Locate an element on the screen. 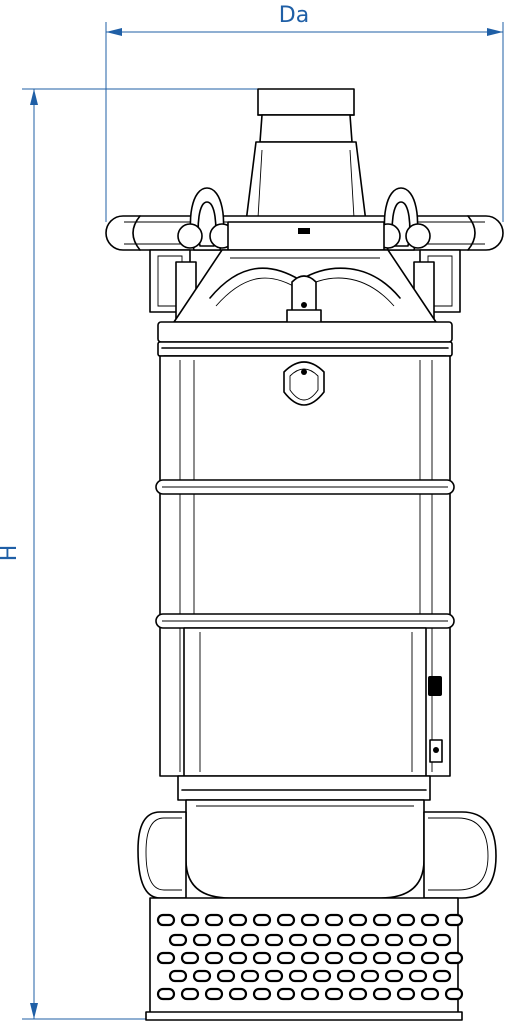  side-bulge-right is located at coordinates (460, 855).